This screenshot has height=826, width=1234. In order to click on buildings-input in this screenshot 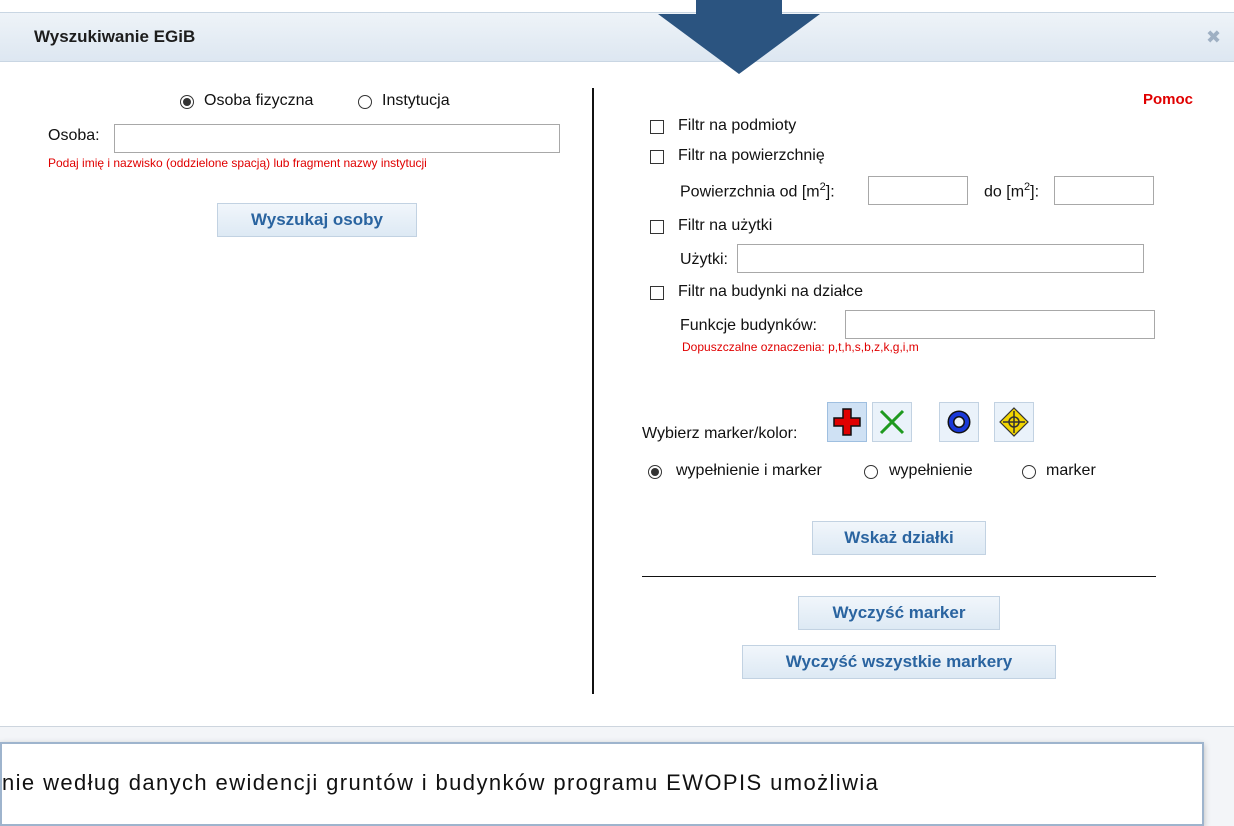, I will do `click(1000, 324)`.